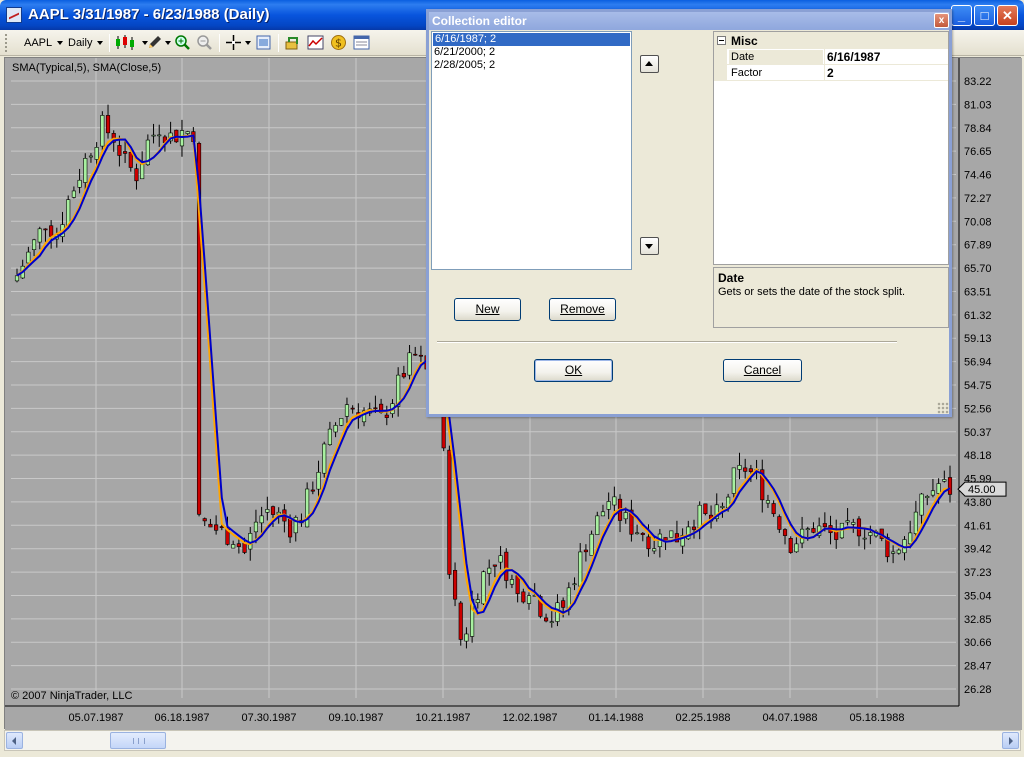 Image resolution: width=1024 pixels, height=757 pixels. What do you see at coordinates (138, 740) in the screenshot?
I see `scroll-thumb` at bounding box center [138, 740].